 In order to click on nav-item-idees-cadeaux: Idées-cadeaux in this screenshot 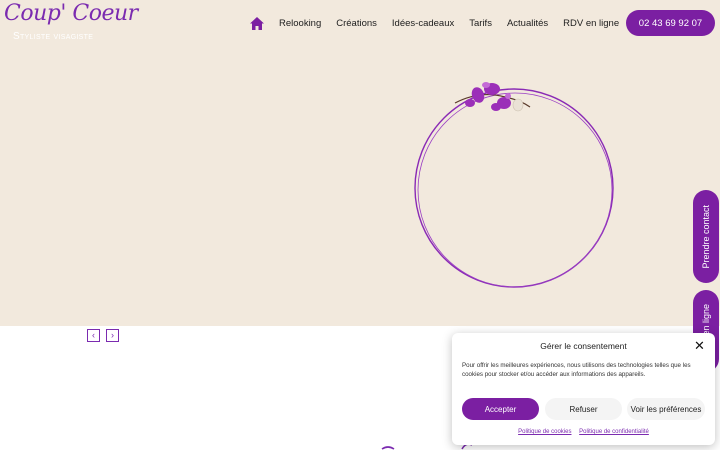, I will do `click(423, 23)`.